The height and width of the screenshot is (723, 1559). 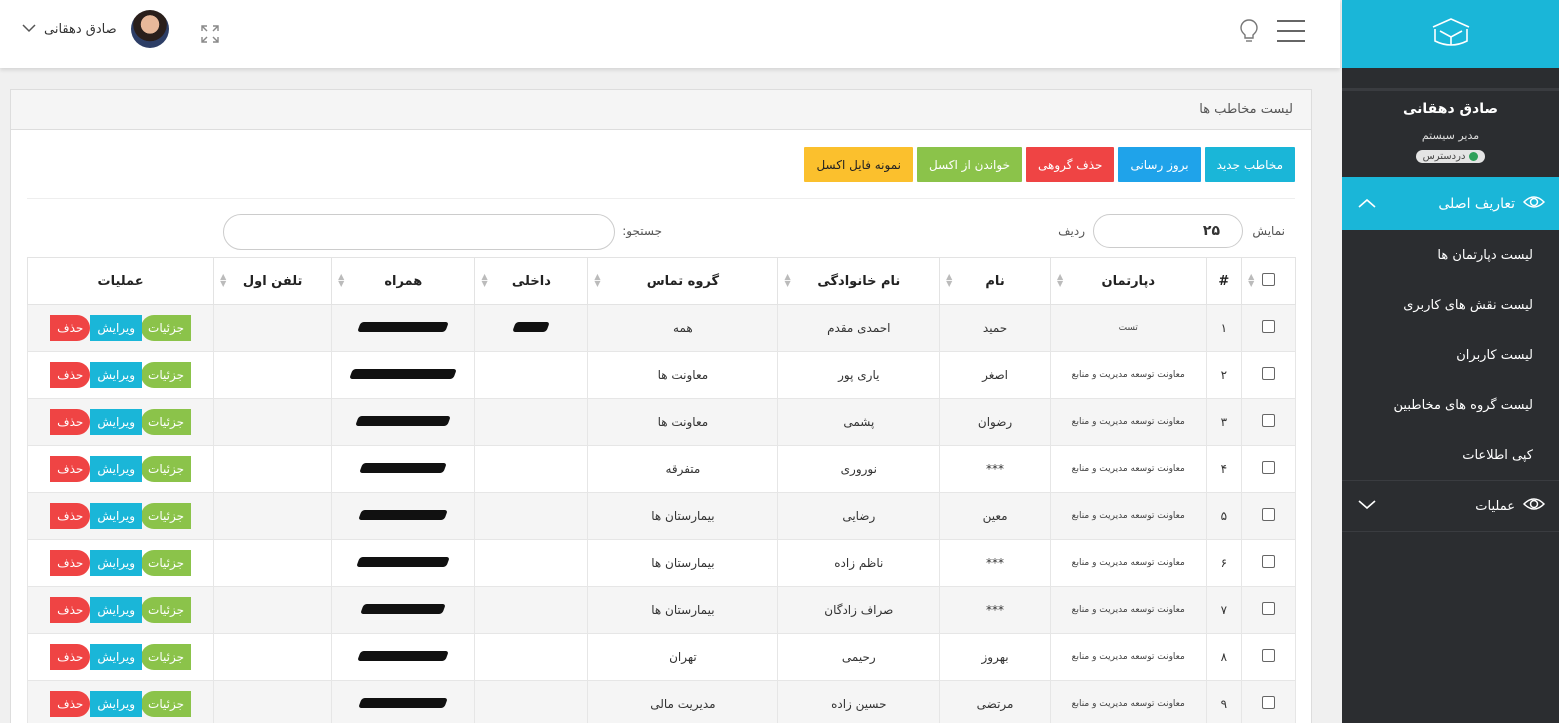 What do you see at coordinates (1450, 506) in the screenshot?
I see `sidebar-menu-ops: عملیات` at bounding box center [1450, 506].